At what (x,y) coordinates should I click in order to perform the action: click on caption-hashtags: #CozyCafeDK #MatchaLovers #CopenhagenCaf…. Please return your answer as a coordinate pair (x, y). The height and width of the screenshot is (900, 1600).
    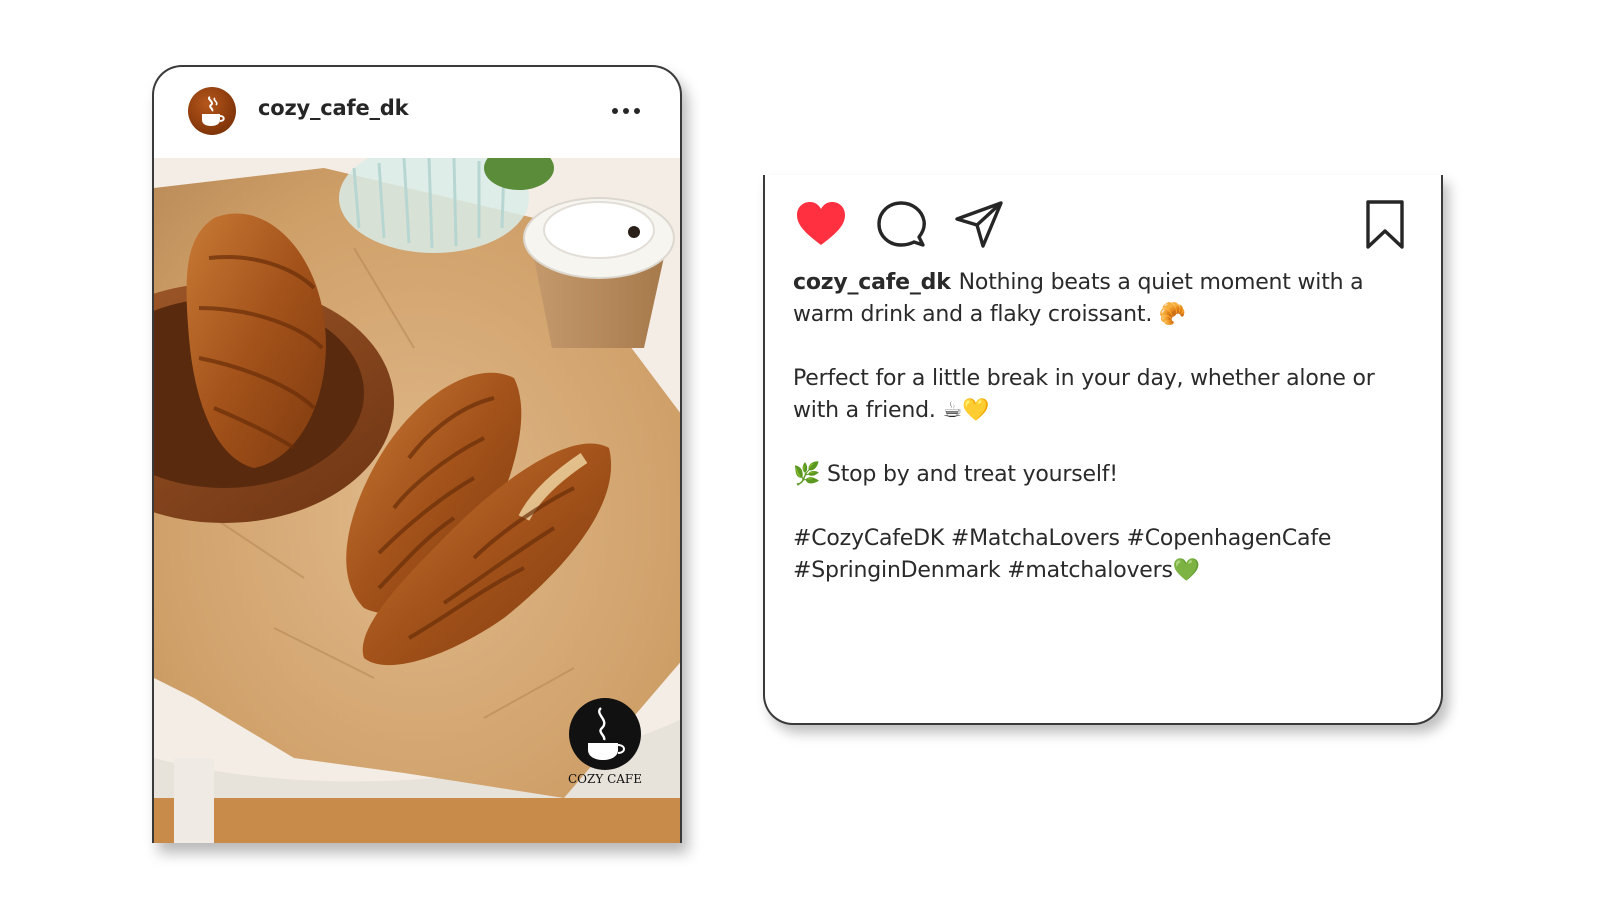
    Looking at the image, I should click on (1103, 555).